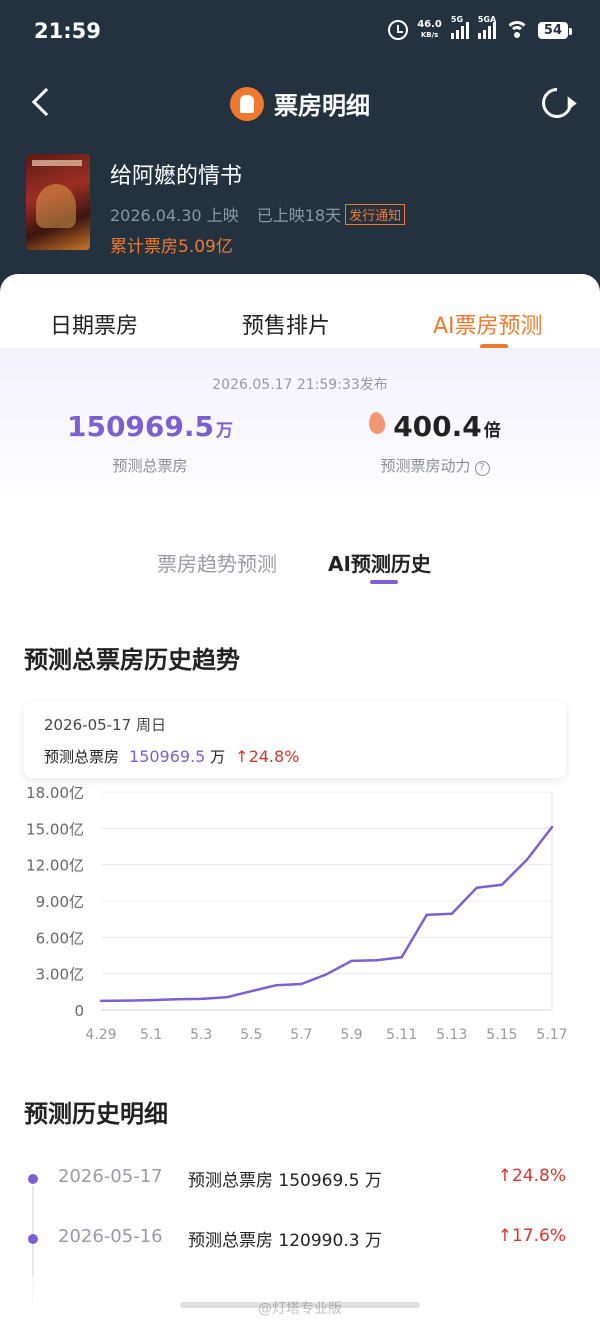  What do you see at coordinates (217, 562) in the screenshot?
I see `subtab-trend-forecast: 票房趋势预测` at bounding box center [217, 562].